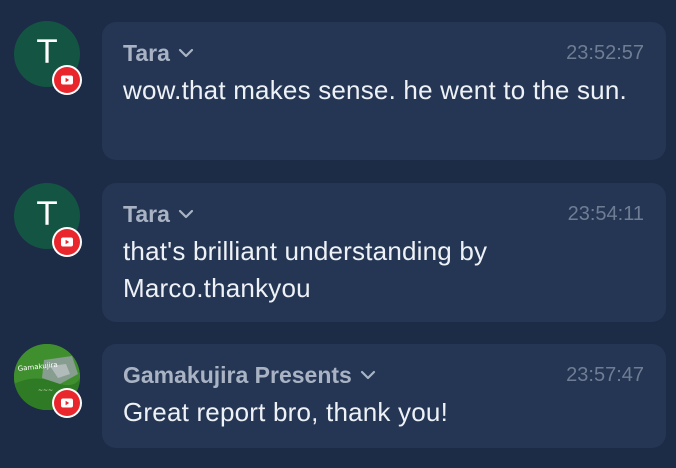 The width and height of the screenshot is (676, 468). Describe the element at coordinates (383, 214) in the screenshot. I see `message-header: Tara 23:54:11` at that location.